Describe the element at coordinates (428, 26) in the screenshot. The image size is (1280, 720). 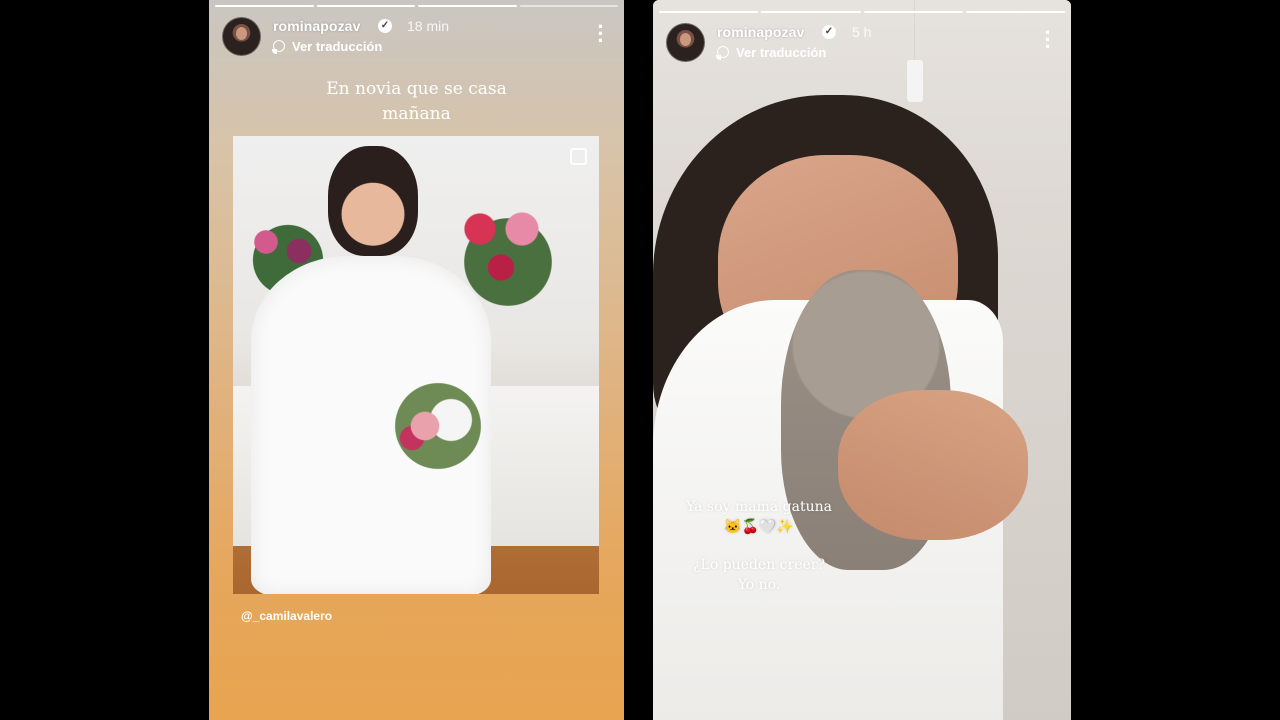
I see `time-ago: 18 min` at that location.